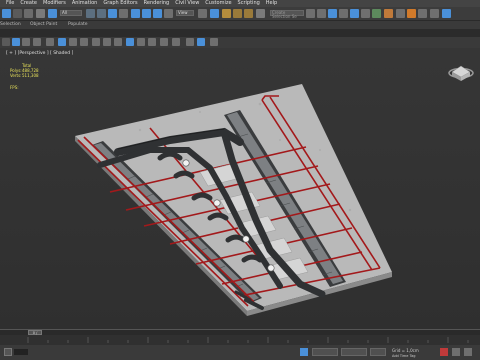 The width and height of the screenshot is (480, 360). Describe the element at coordinates (388, 13) in the screenshot. I see `render-setup-icon` at that location.